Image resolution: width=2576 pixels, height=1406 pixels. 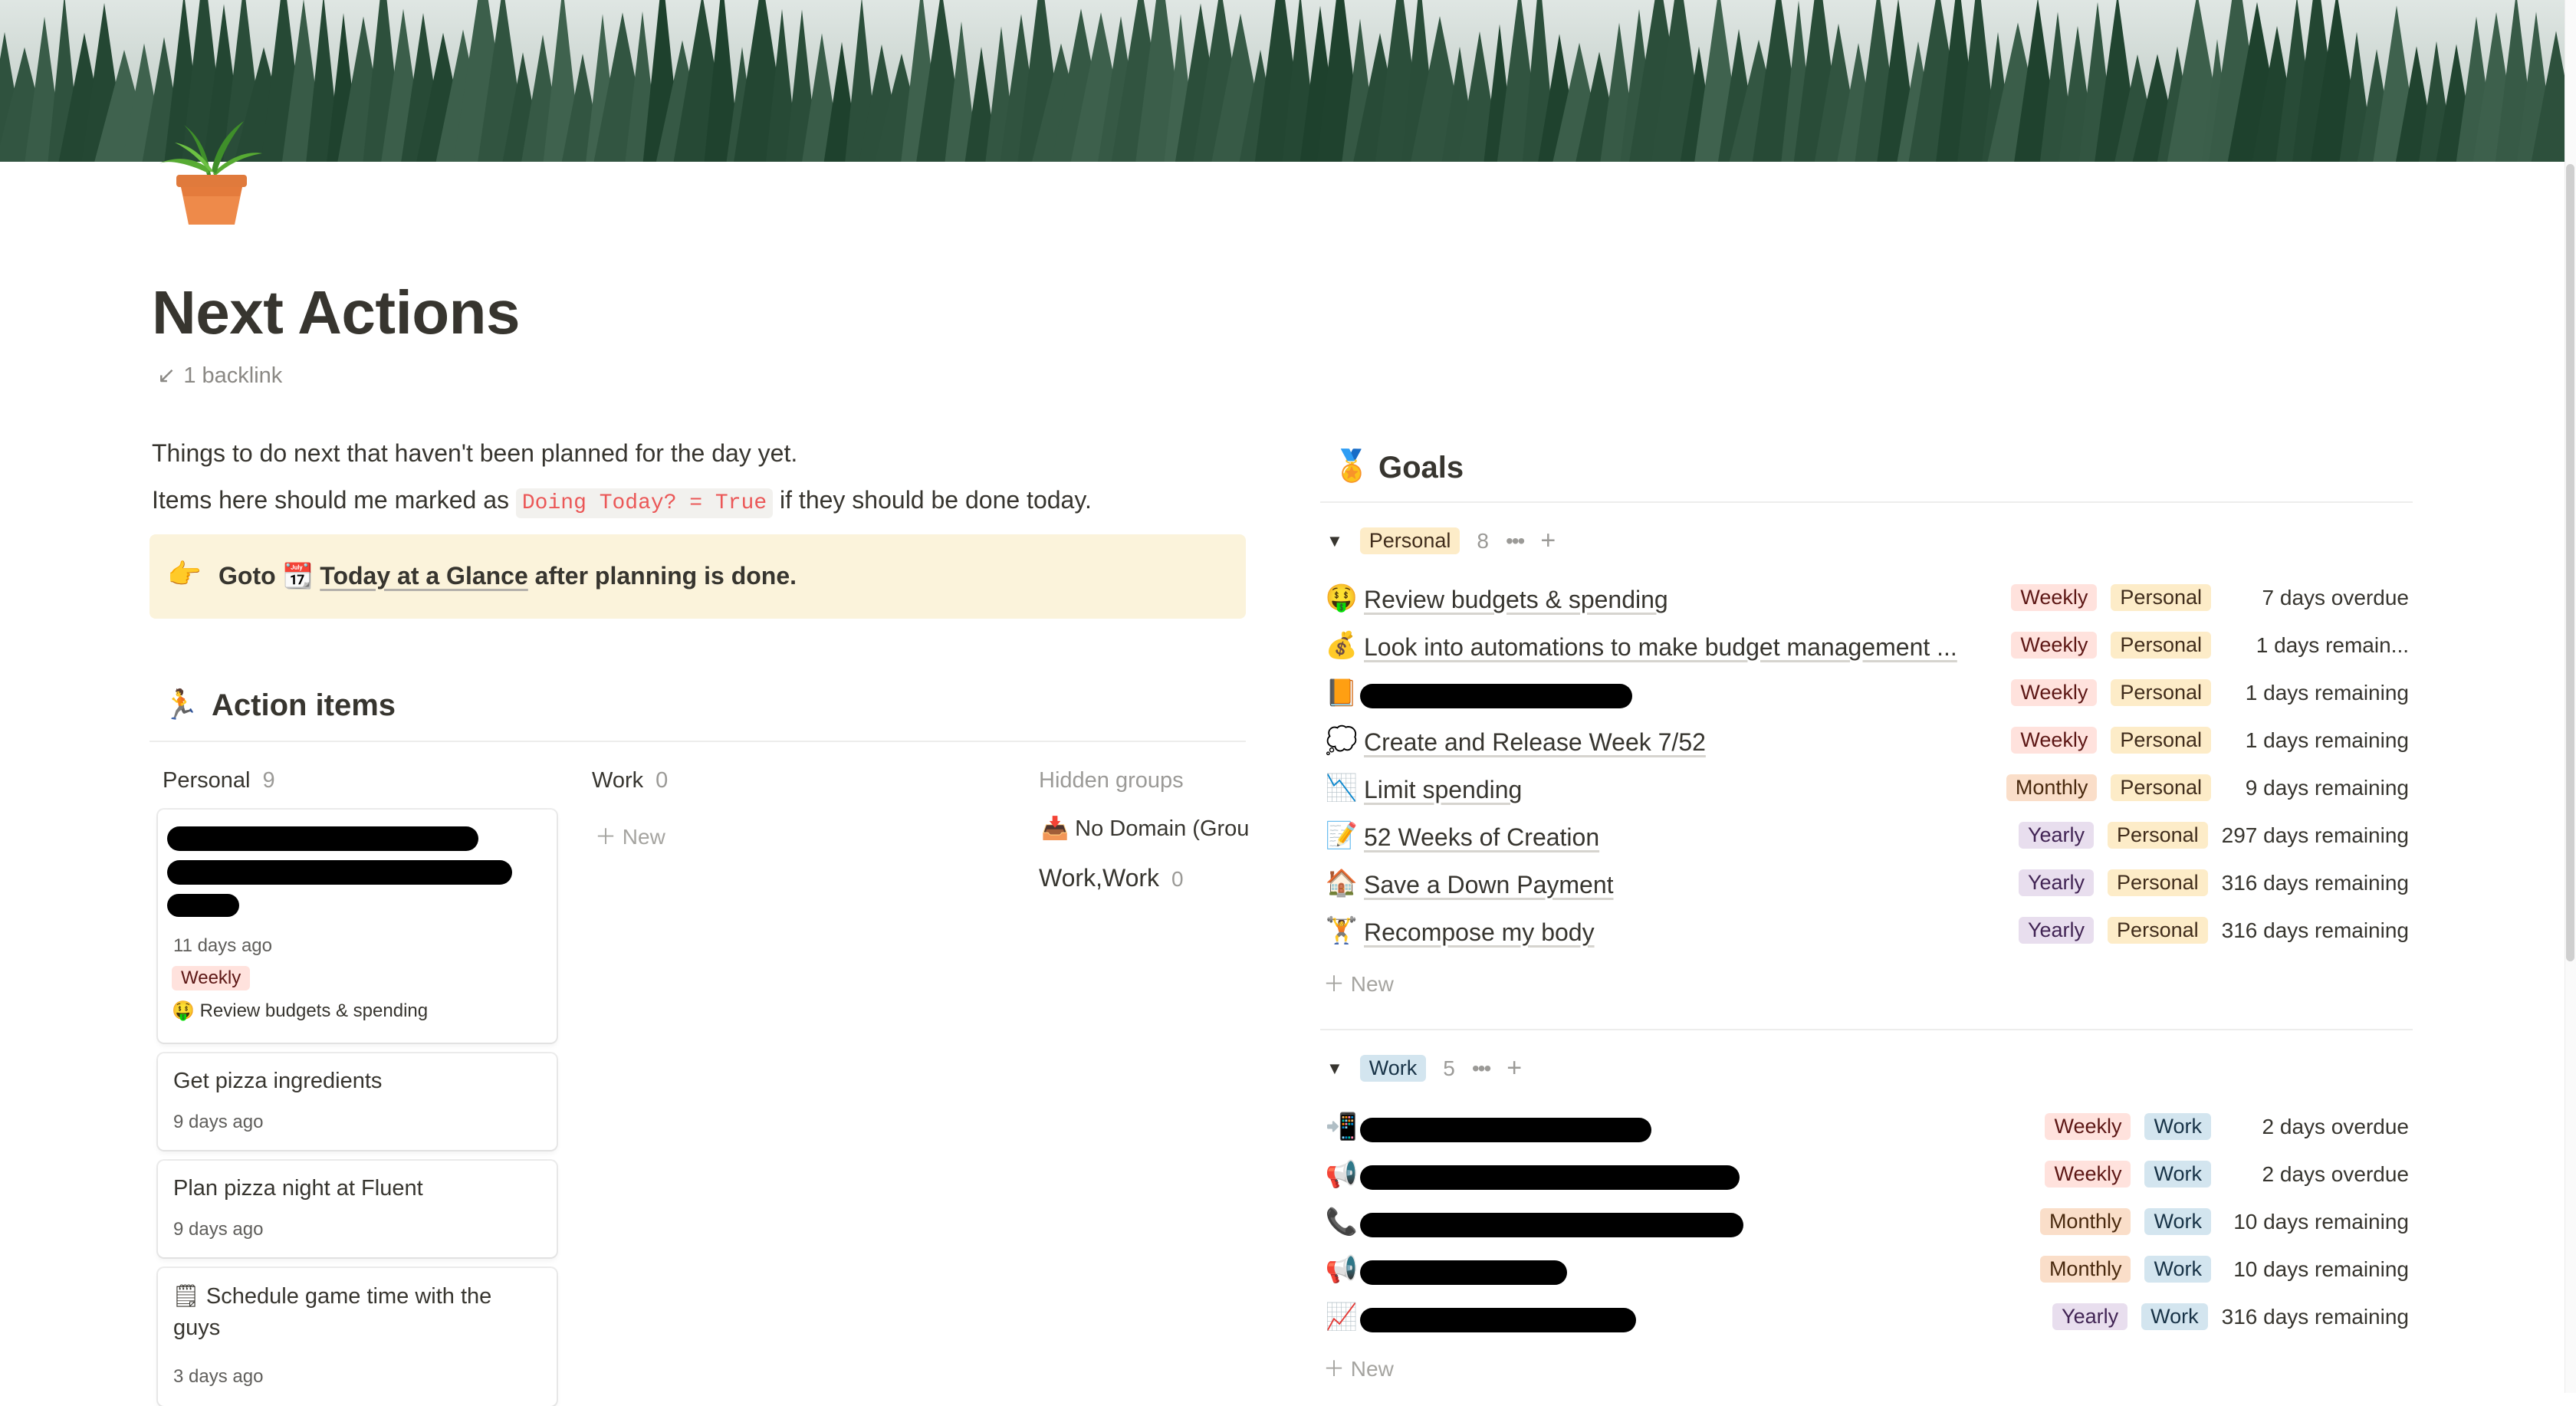 I want to click on card-relation: 🤑 Review budgets & spending, so click(x=300, y=1011).